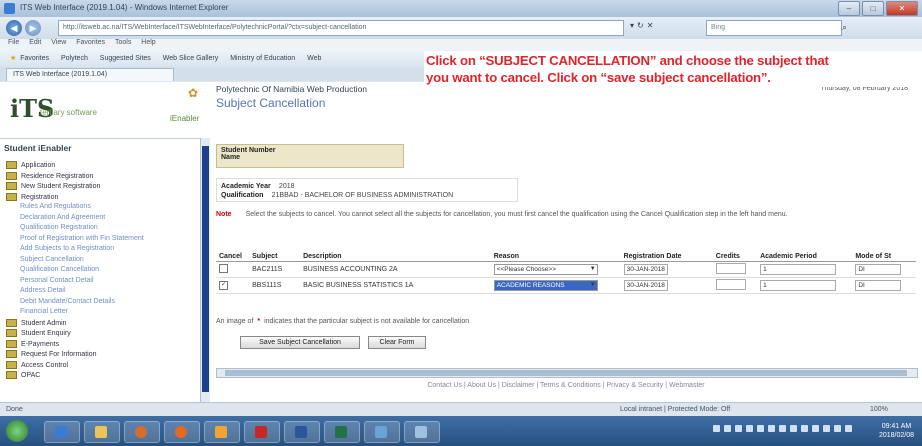 The width and height of the screenshot is (922, 446). What do you see at coordinates (191, 58) in the screenshot?
I see `favorite-link: Web Slice Gallery` at bounding box center [191, 58].